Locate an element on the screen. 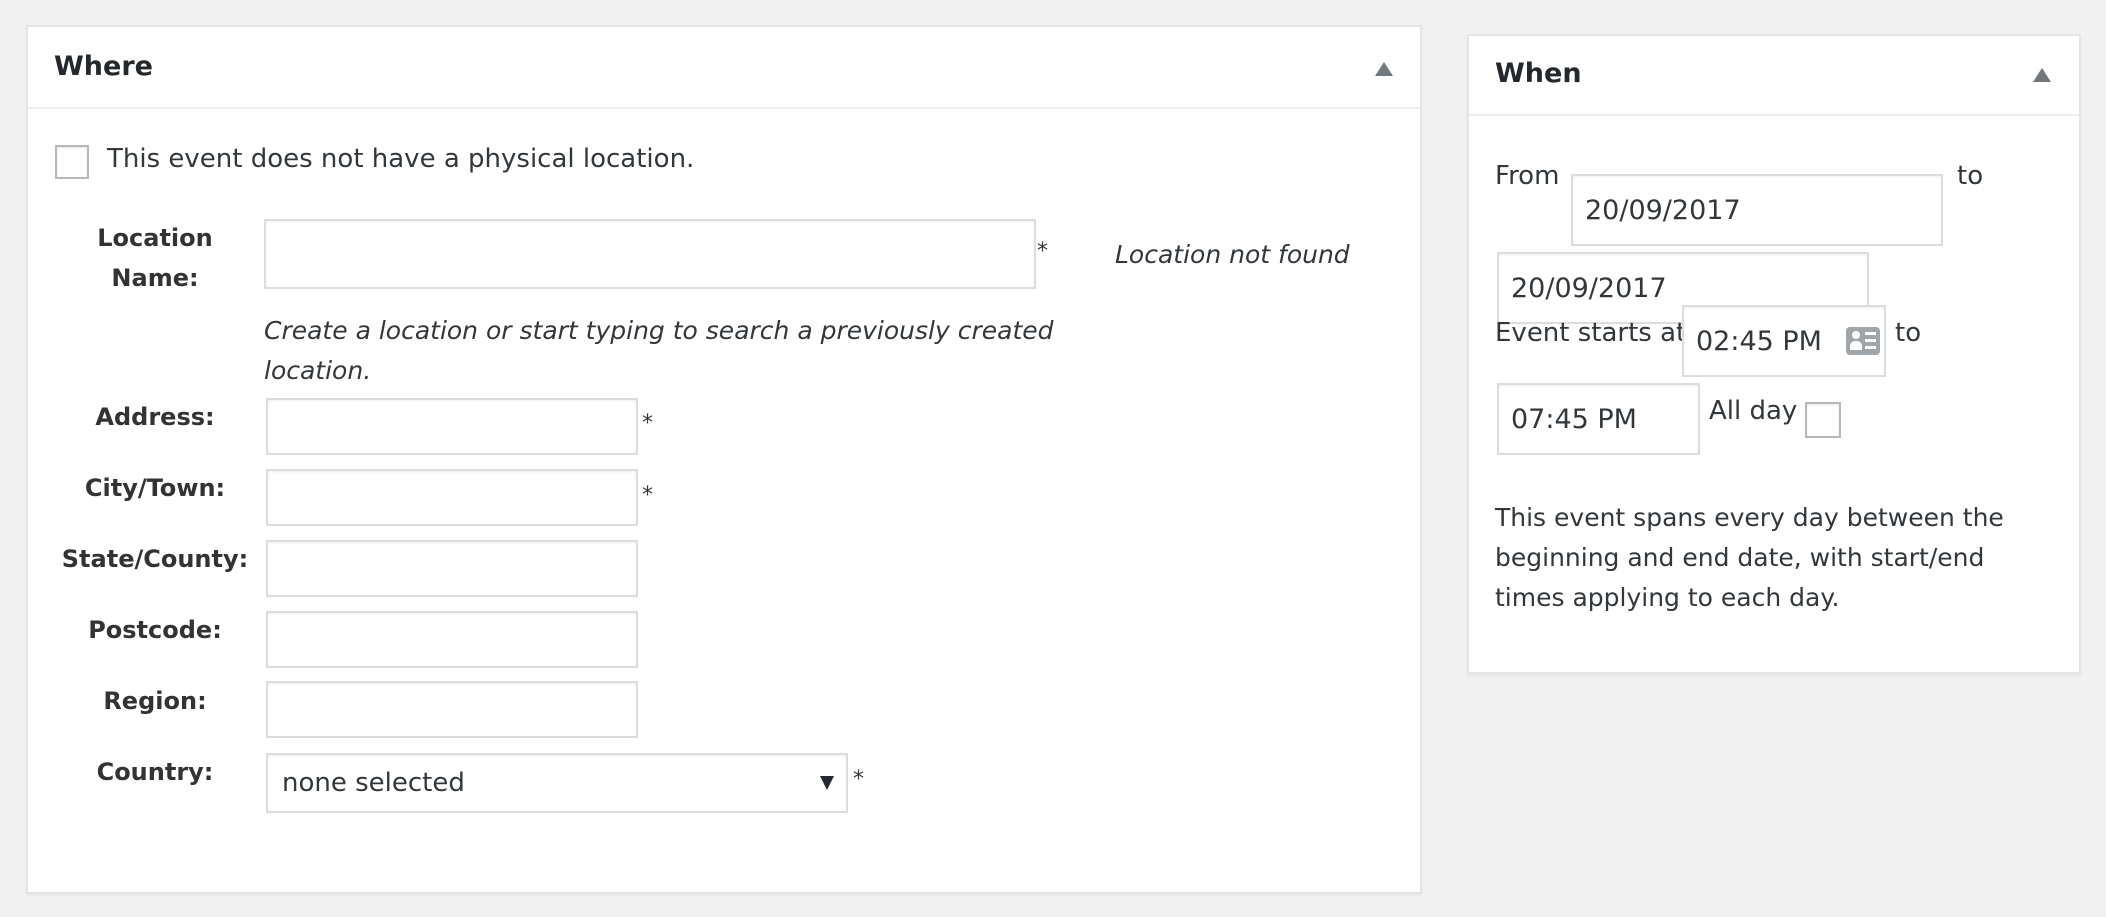 Image resolution: width=2106 pixels, height=917 pixels. when-panel-header: When is located at coordinates (1774, 76).